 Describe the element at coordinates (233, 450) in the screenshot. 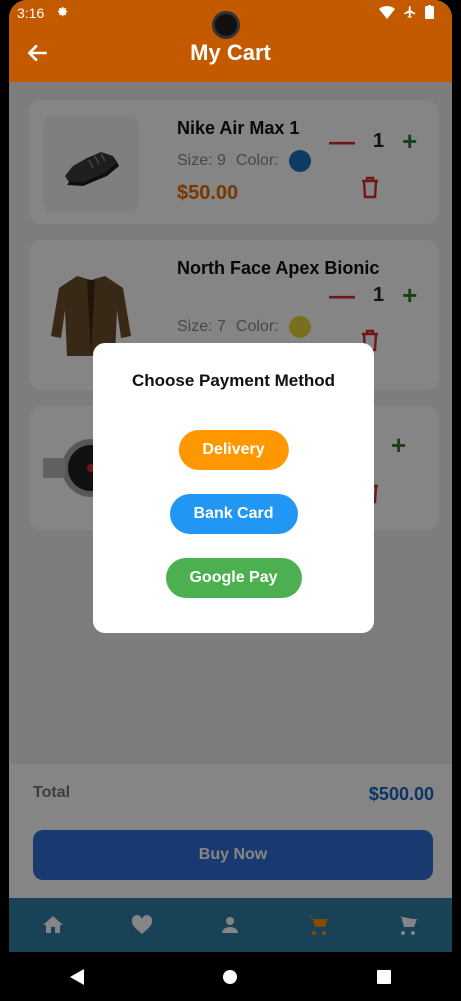

I see `delivery-button: Delivery` at that location.